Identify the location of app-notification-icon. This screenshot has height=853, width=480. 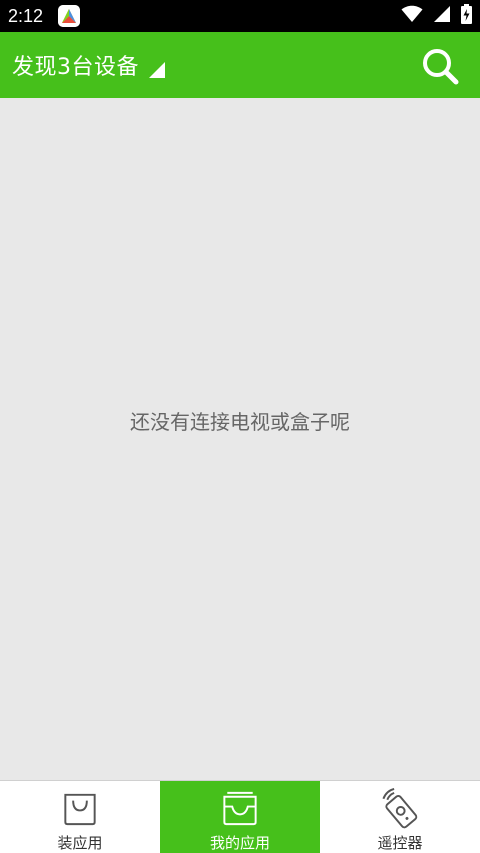
(69, 16).